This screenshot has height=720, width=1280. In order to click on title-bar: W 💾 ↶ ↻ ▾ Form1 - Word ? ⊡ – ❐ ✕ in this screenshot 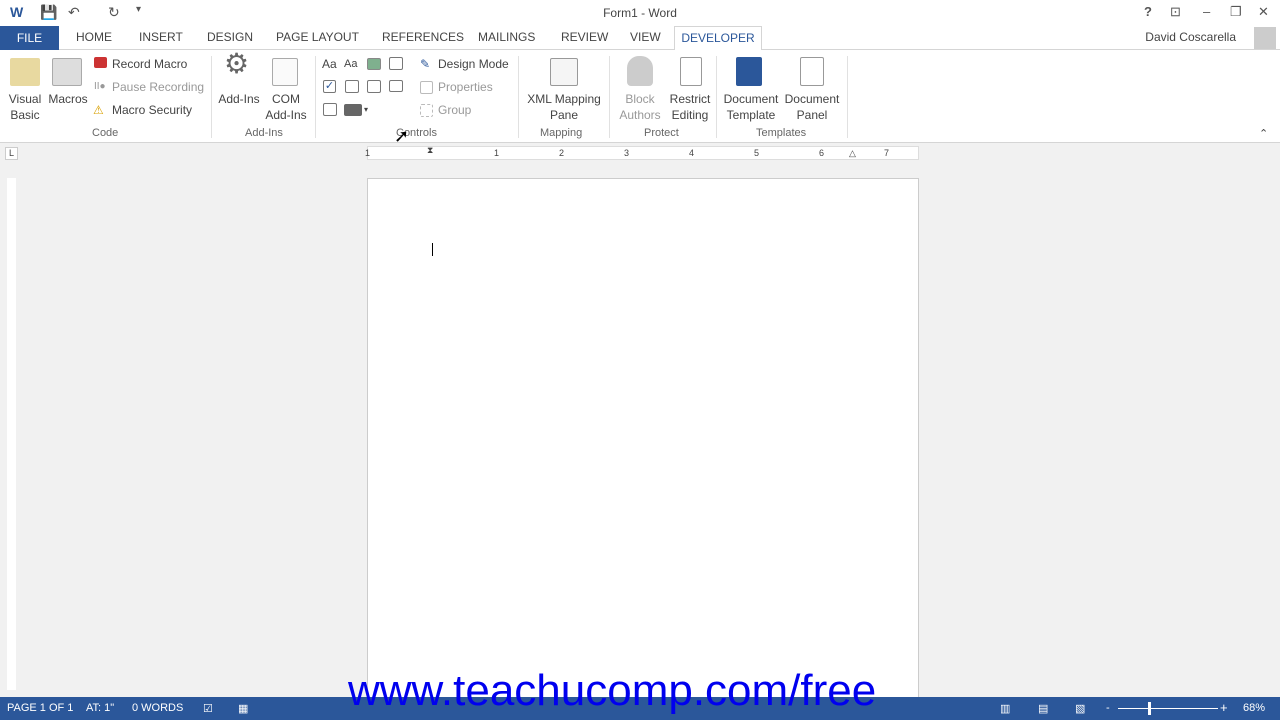, I will do `click(640, 13)`.